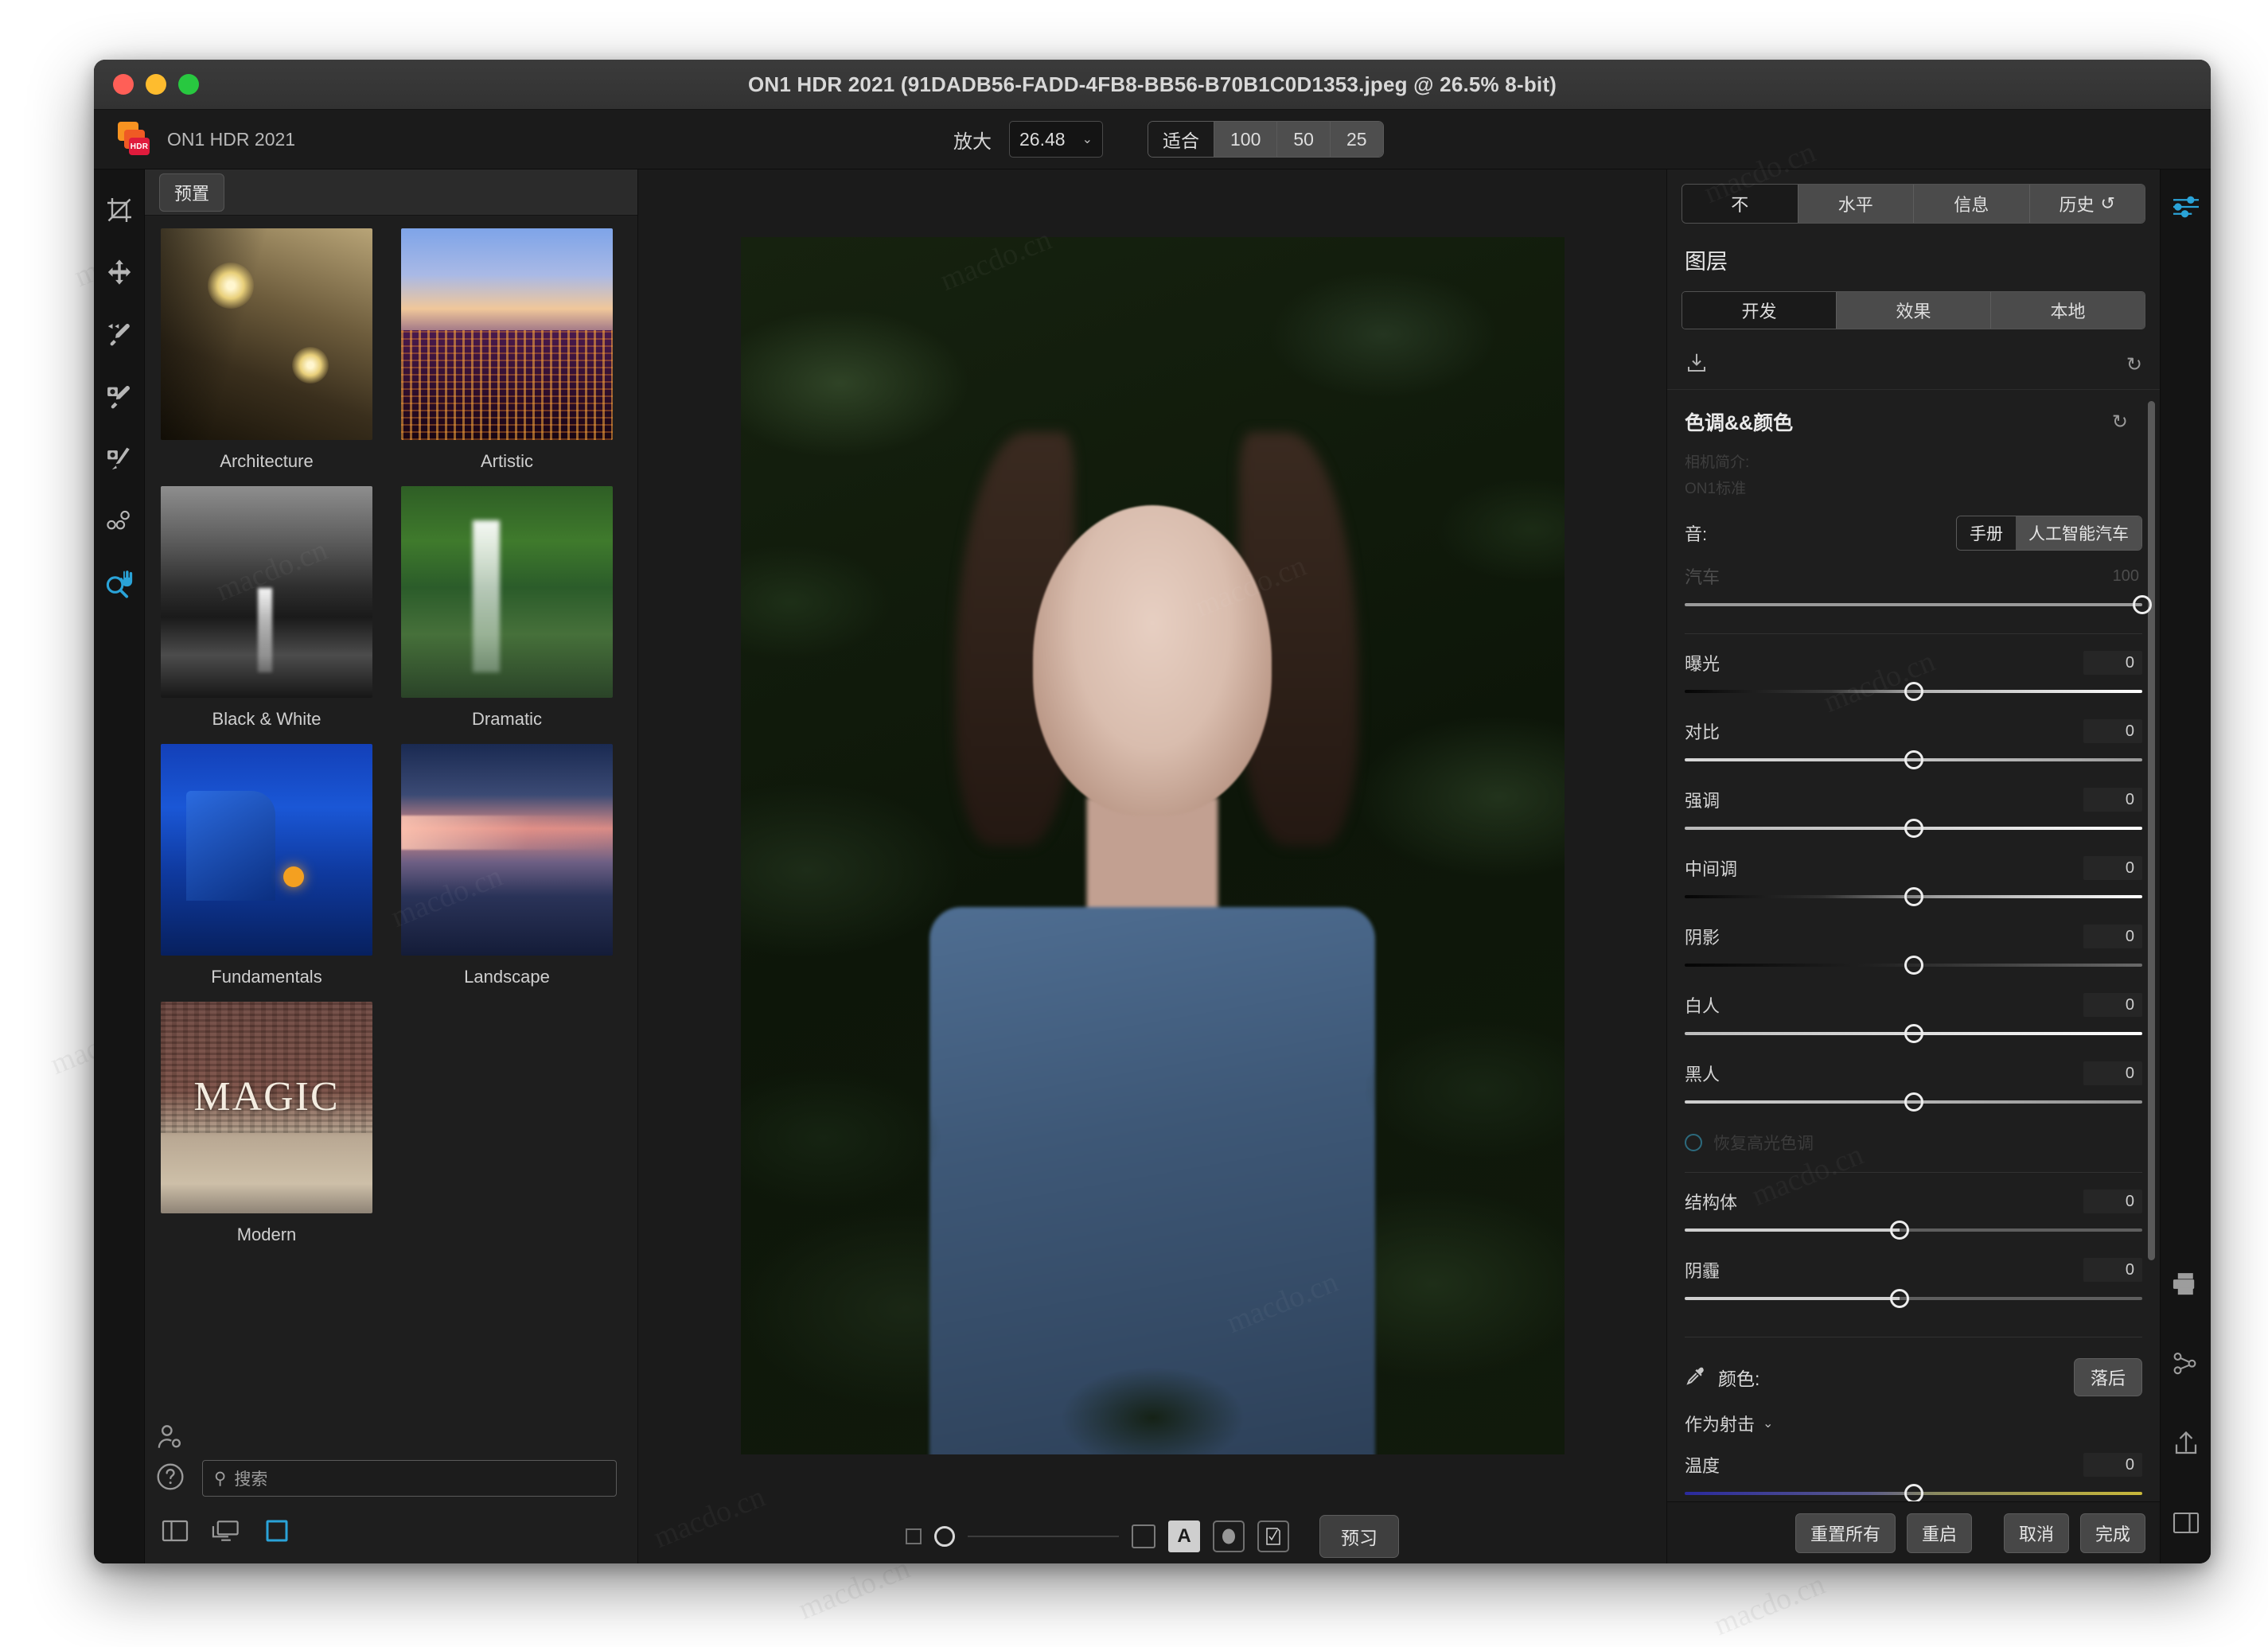  I want to click on divider, so click(1913, 1172).